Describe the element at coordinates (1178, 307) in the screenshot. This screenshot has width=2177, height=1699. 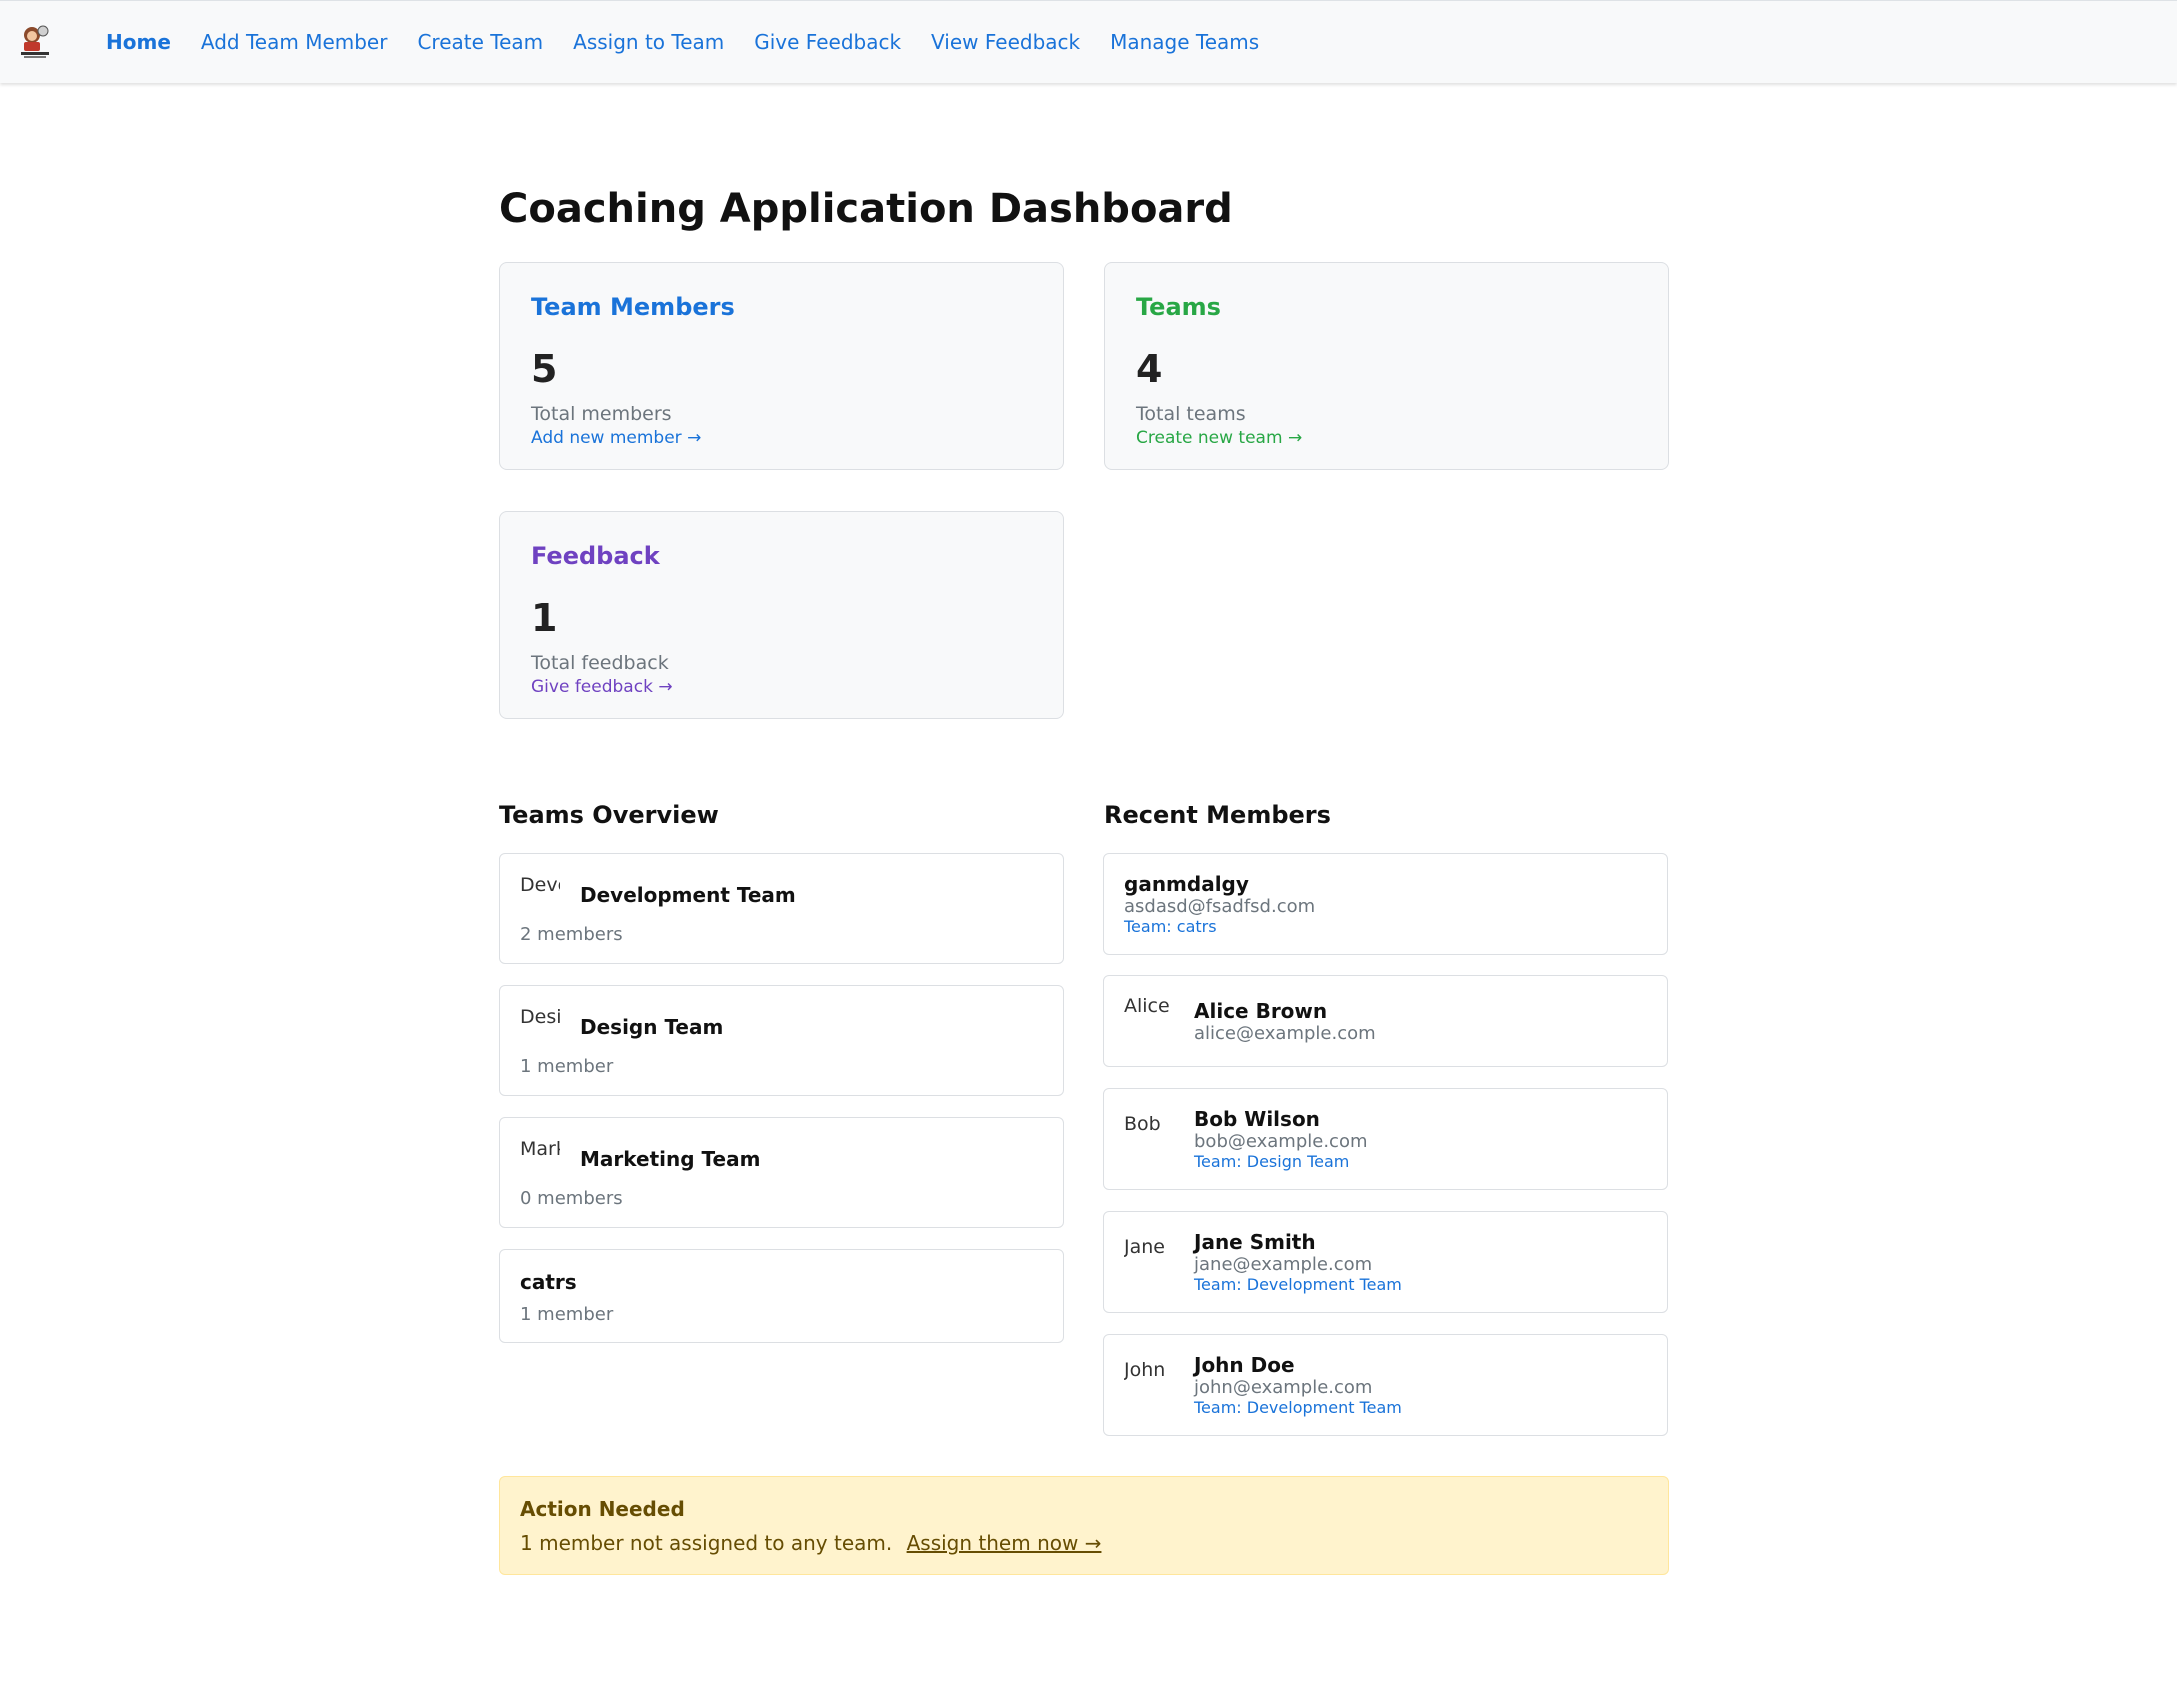
I see `stat-title: Teams` at that location.